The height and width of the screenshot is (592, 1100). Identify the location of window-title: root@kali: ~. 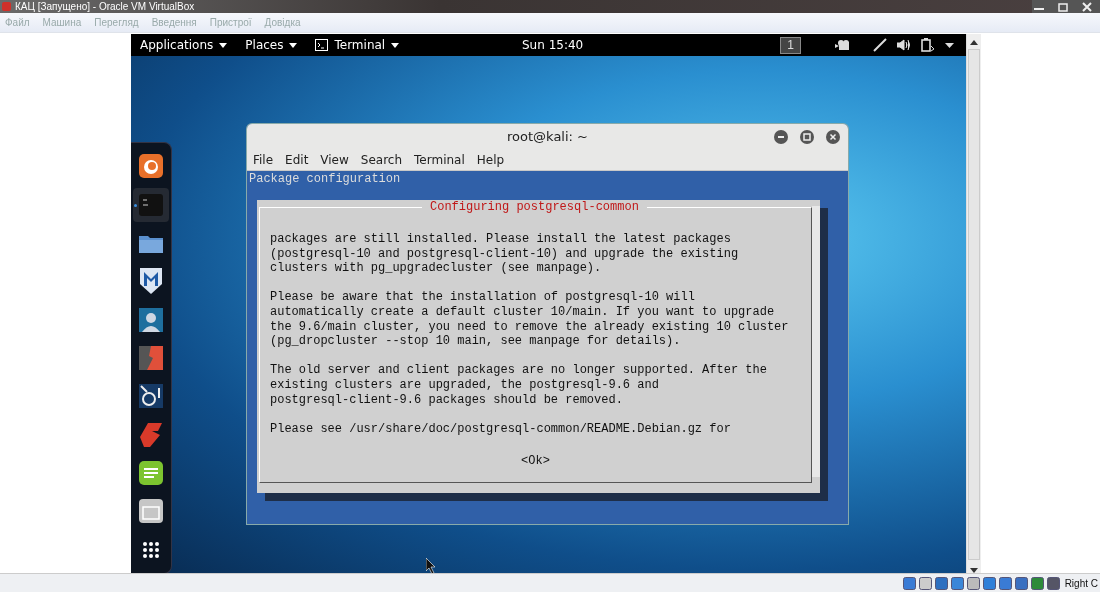
(547, 136).